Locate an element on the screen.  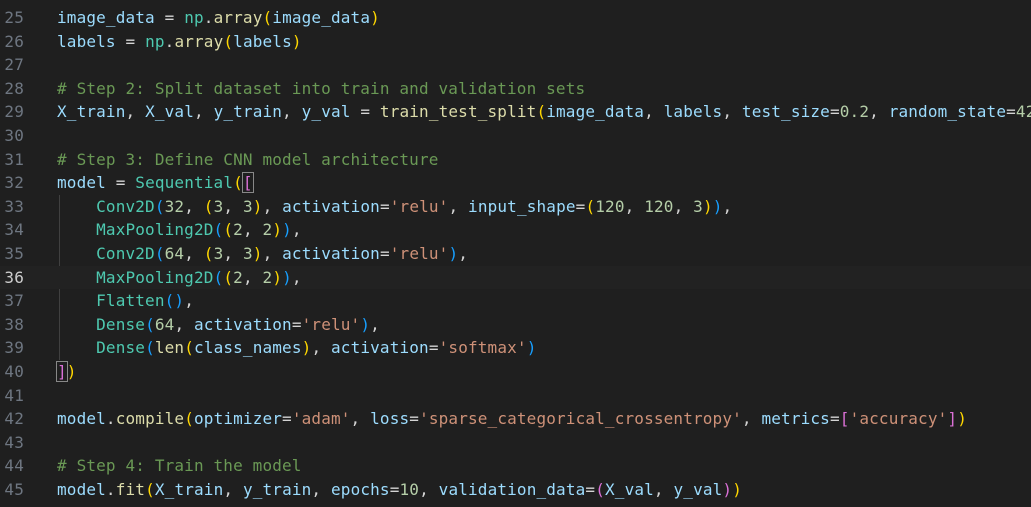
code-line-37: 37 Flatten(), is located at coordinates (515, 301).